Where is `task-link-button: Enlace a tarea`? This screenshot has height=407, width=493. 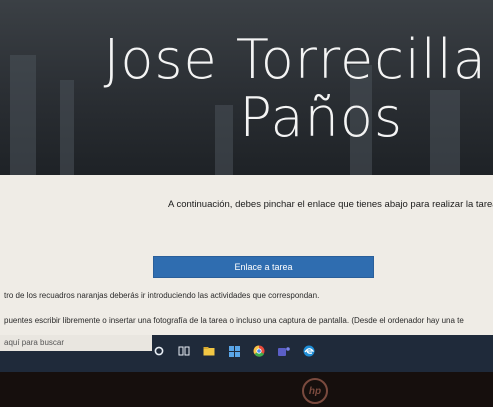
task-link-button: Enlace a tarea is located at coordinates (263, 267).